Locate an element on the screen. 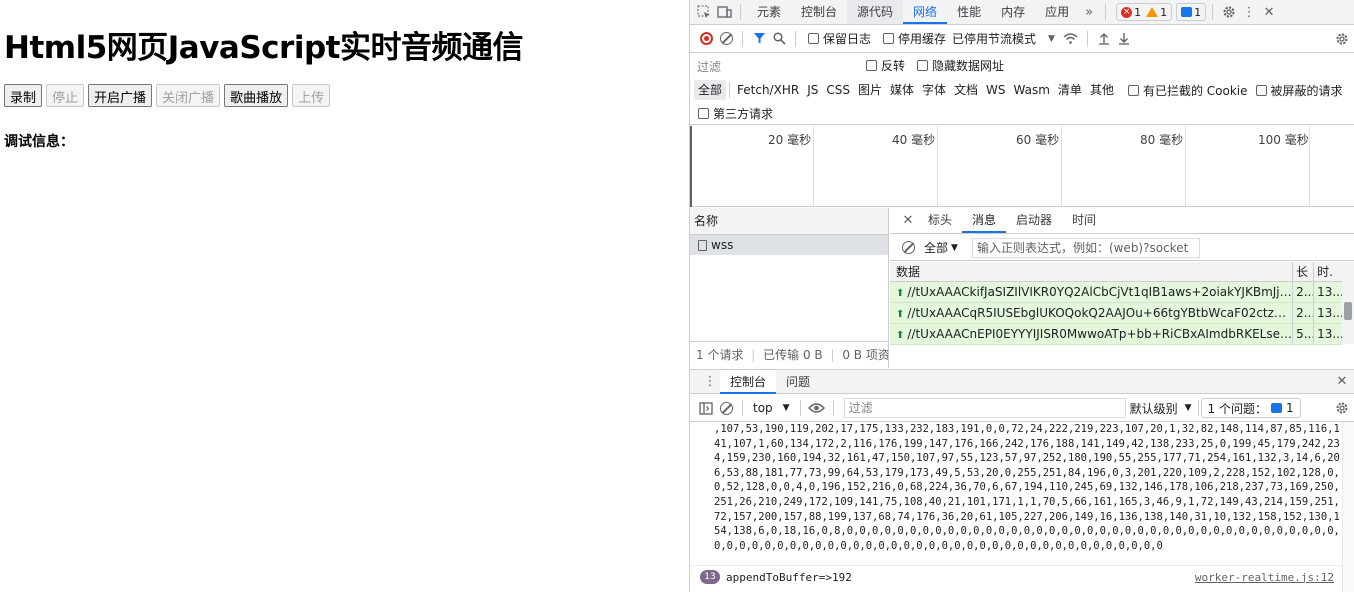 This screenshot has height=592, width=1354. record-network-icon is located at coordinates (706, 39).